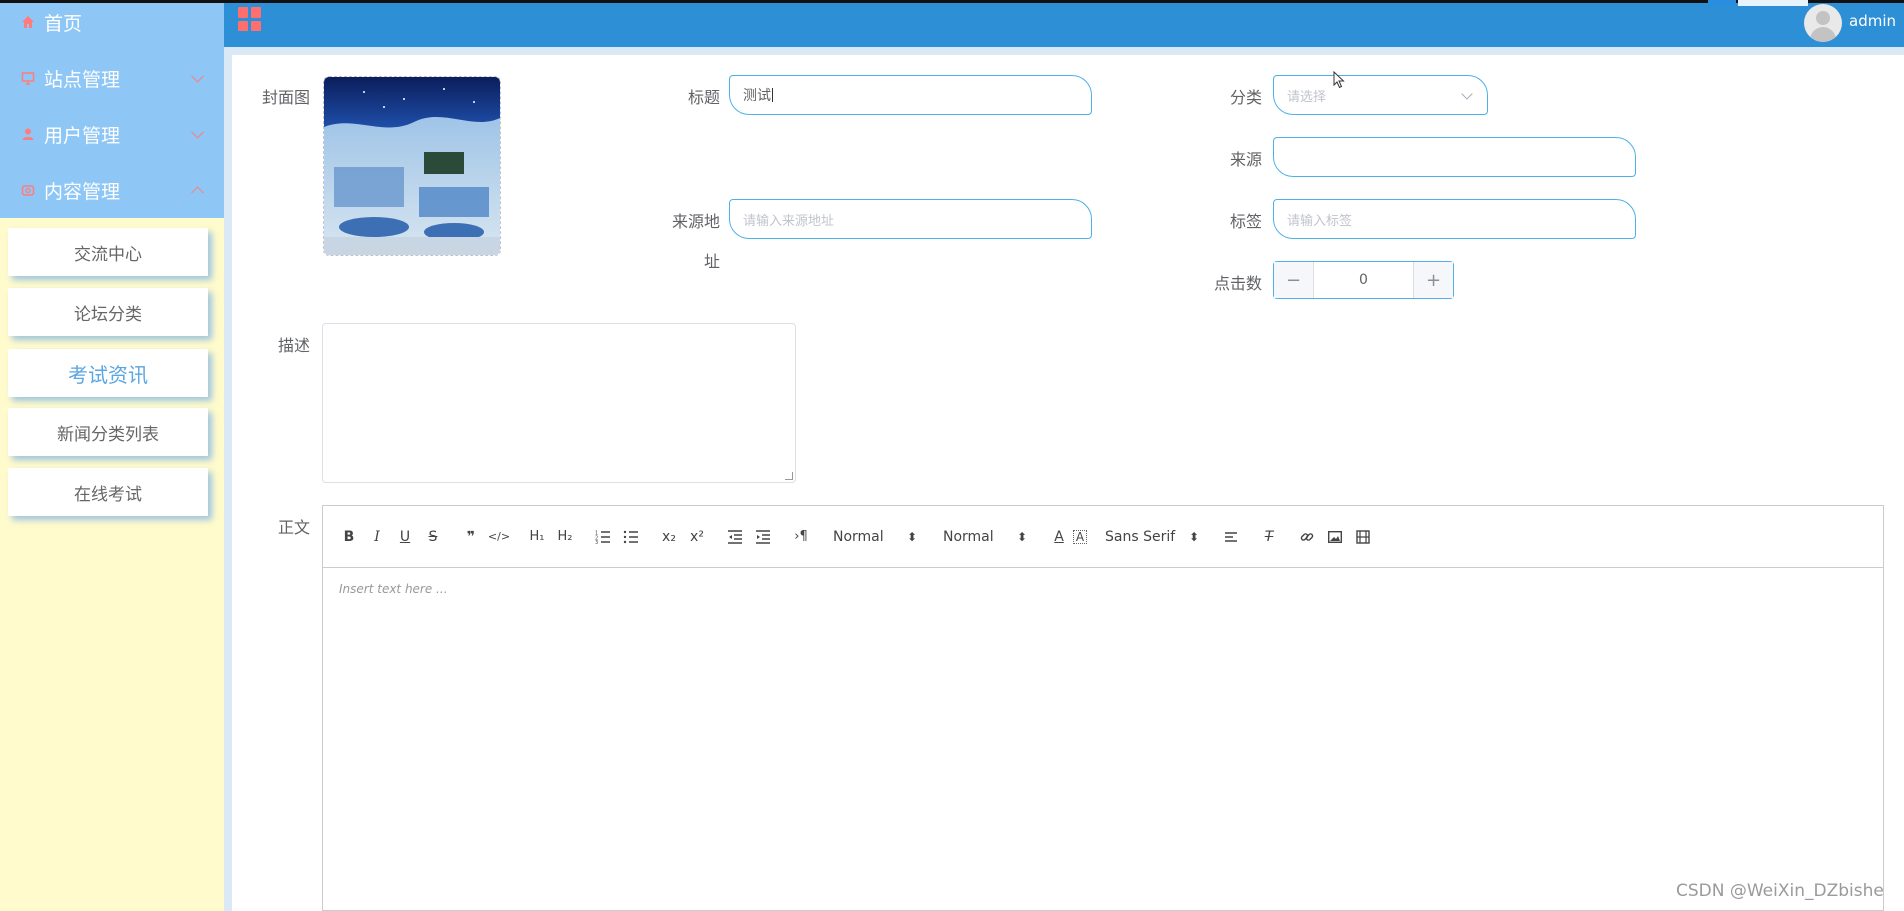  I want to click on clicks-label: 点击数, so click(1237, 283).